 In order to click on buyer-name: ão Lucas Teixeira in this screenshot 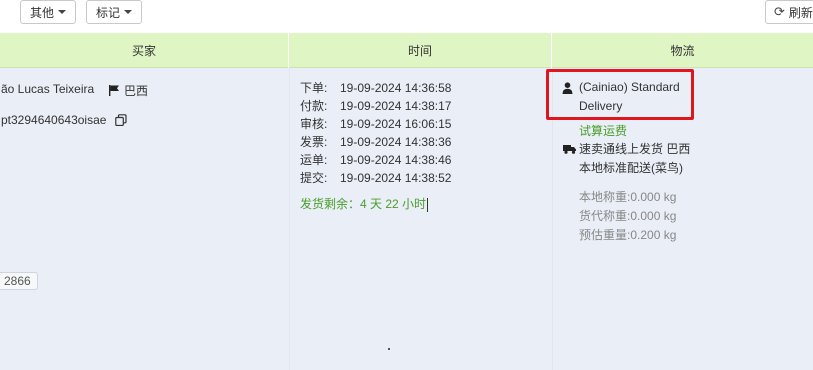, I will do `click(48, 89)`.